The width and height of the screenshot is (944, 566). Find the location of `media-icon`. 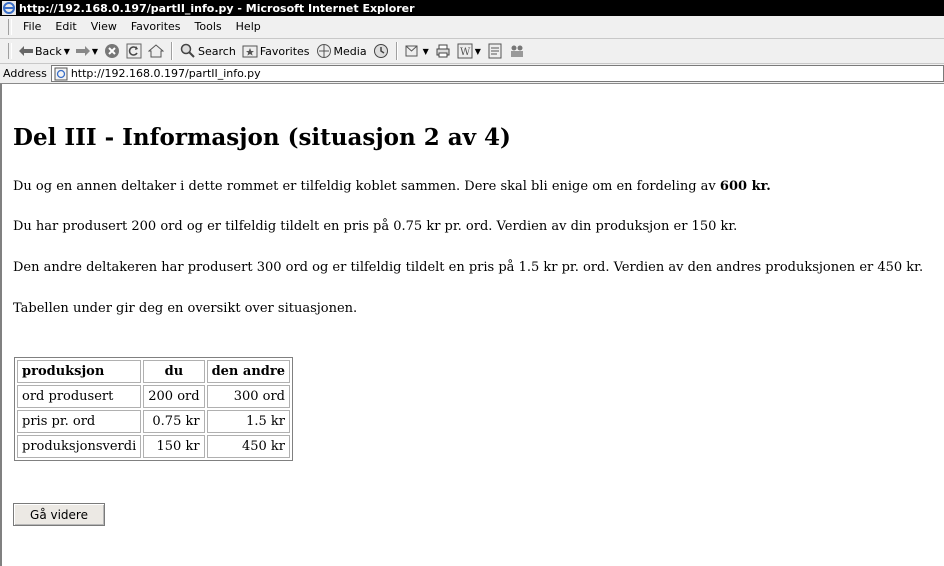

media-icon is located at coordinates (323, 51).